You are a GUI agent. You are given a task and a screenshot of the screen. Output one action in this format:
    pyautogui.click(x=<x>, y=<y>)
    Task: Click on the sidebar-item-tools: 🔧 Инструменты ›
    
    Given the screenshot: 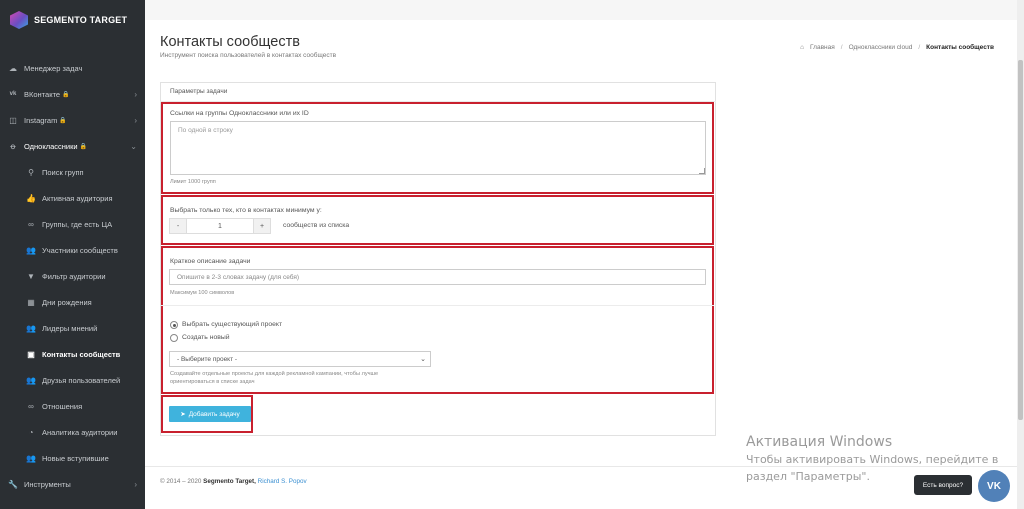 What is the action you would take?
    pyautogui.click(x=72, y=484)
    